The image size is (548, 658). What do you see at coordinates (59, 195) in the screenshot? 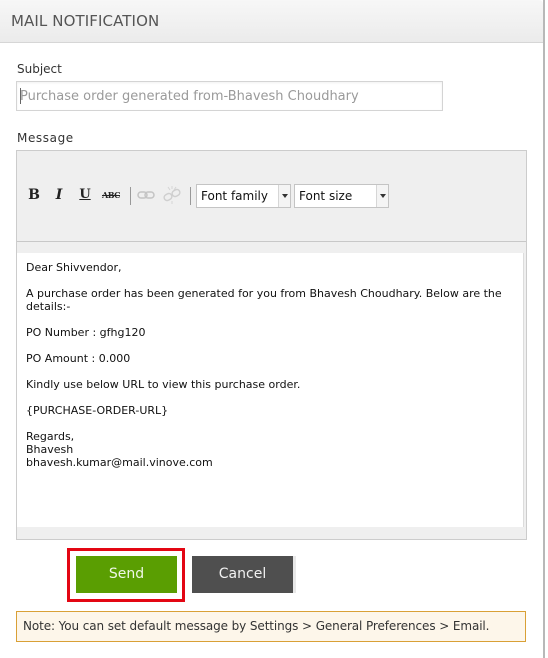
I see `italic-button: I` at bounding box center [59, 195].